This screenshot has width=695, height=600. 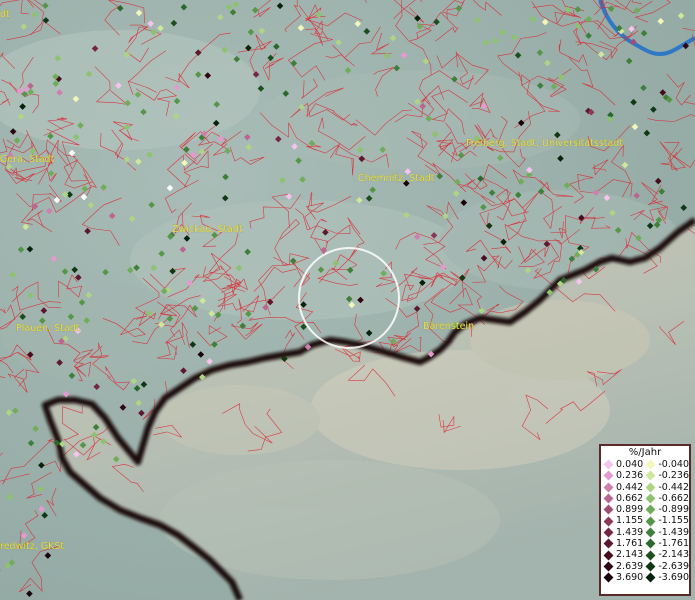 I want to click on label-zwickau: Zwickau, Stadt, so click(x=207, y=229).